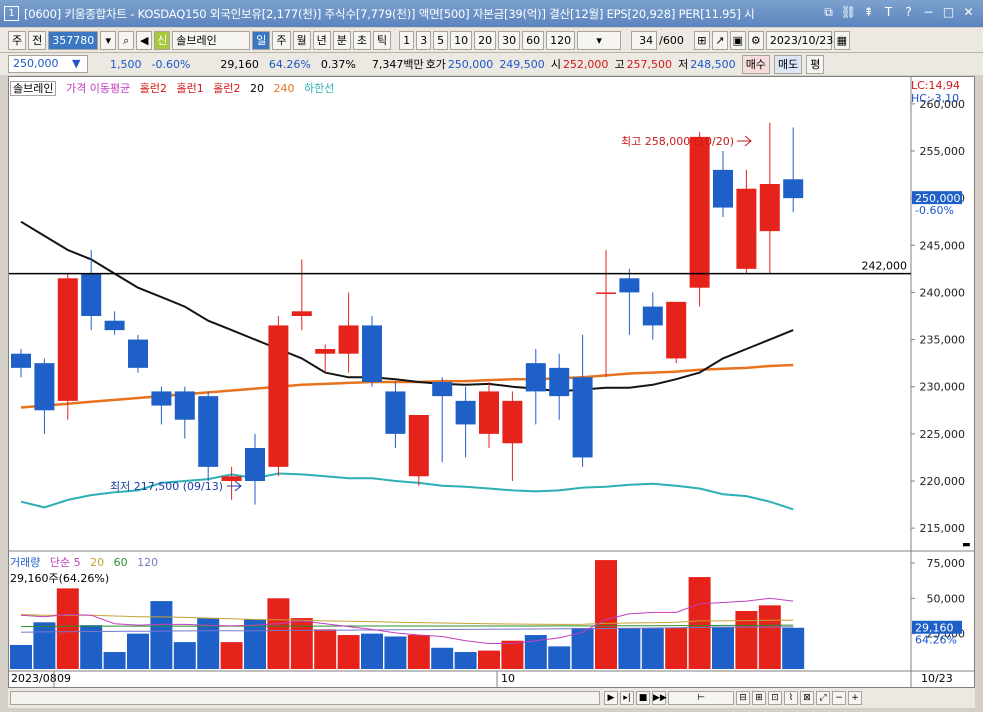 This screenshot has width=983, height=712. What do you see at coordinates (424, 40) in the screenshot?
I see `num-button-1: 3` at bounding box center [424, 40].